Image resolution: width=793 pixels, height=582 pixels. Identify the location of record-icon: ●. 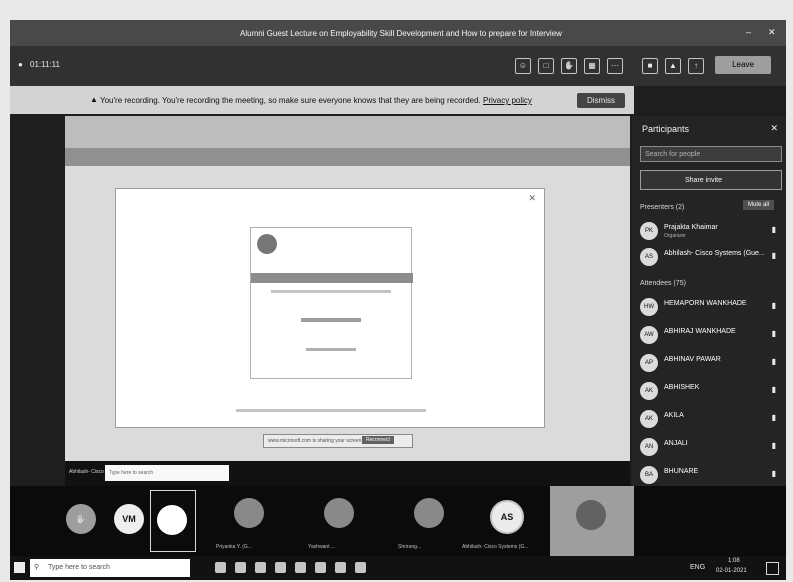
(20, 64).